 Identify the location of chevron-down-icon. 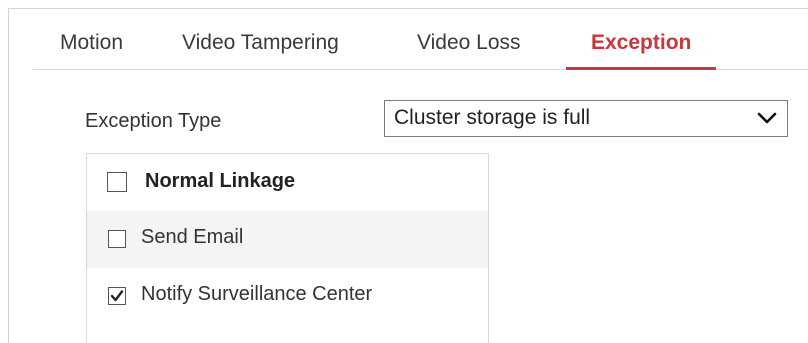
(767, 118).